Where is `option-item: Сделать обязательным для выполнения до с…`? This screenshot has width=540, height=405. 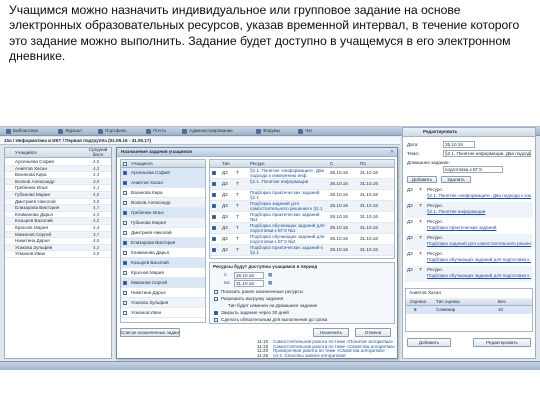
option-item: Сделать обязательным для выполнения до с… is located at coordinates (302, 320).